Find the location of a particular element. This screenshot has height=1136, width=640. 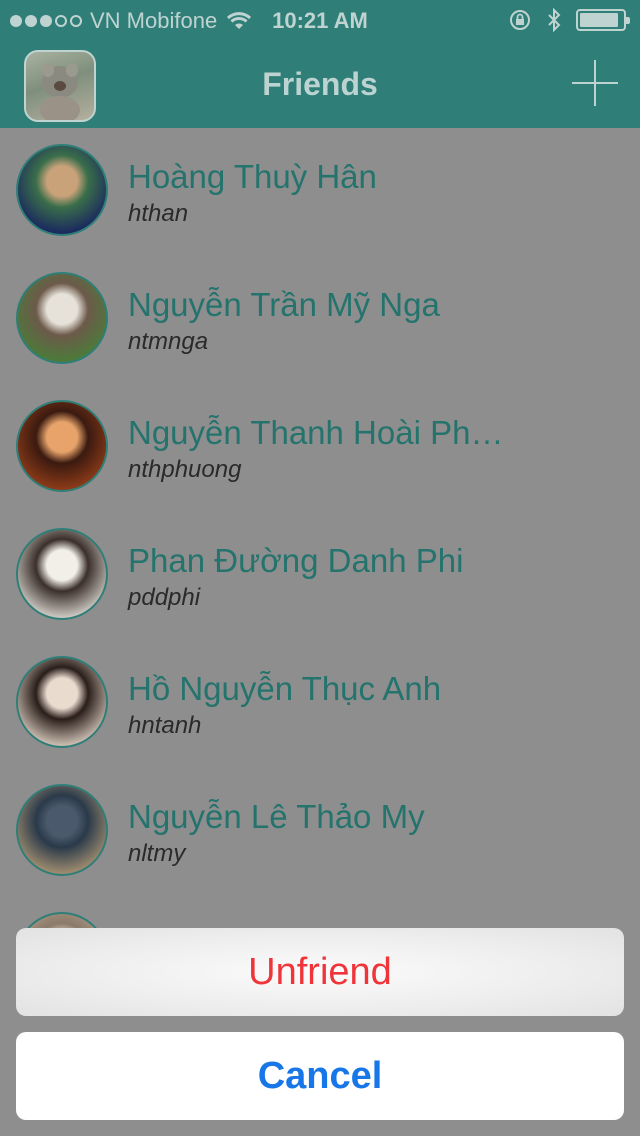

friend-list-item: Phan Đường Danh Phi pddphi is located at coordinates (320, 576).